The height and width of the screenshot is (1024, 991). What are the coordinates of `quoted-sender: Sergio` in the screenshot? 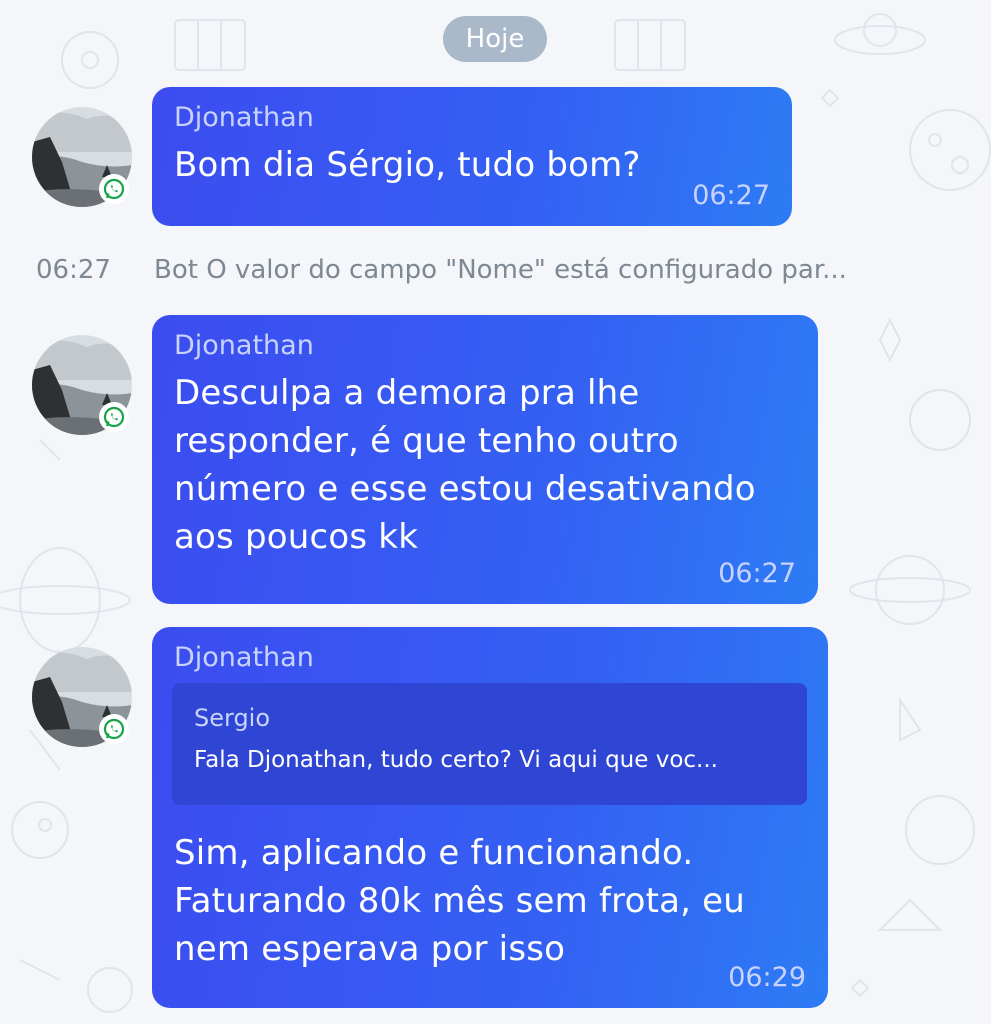 It's located at (232, 718).